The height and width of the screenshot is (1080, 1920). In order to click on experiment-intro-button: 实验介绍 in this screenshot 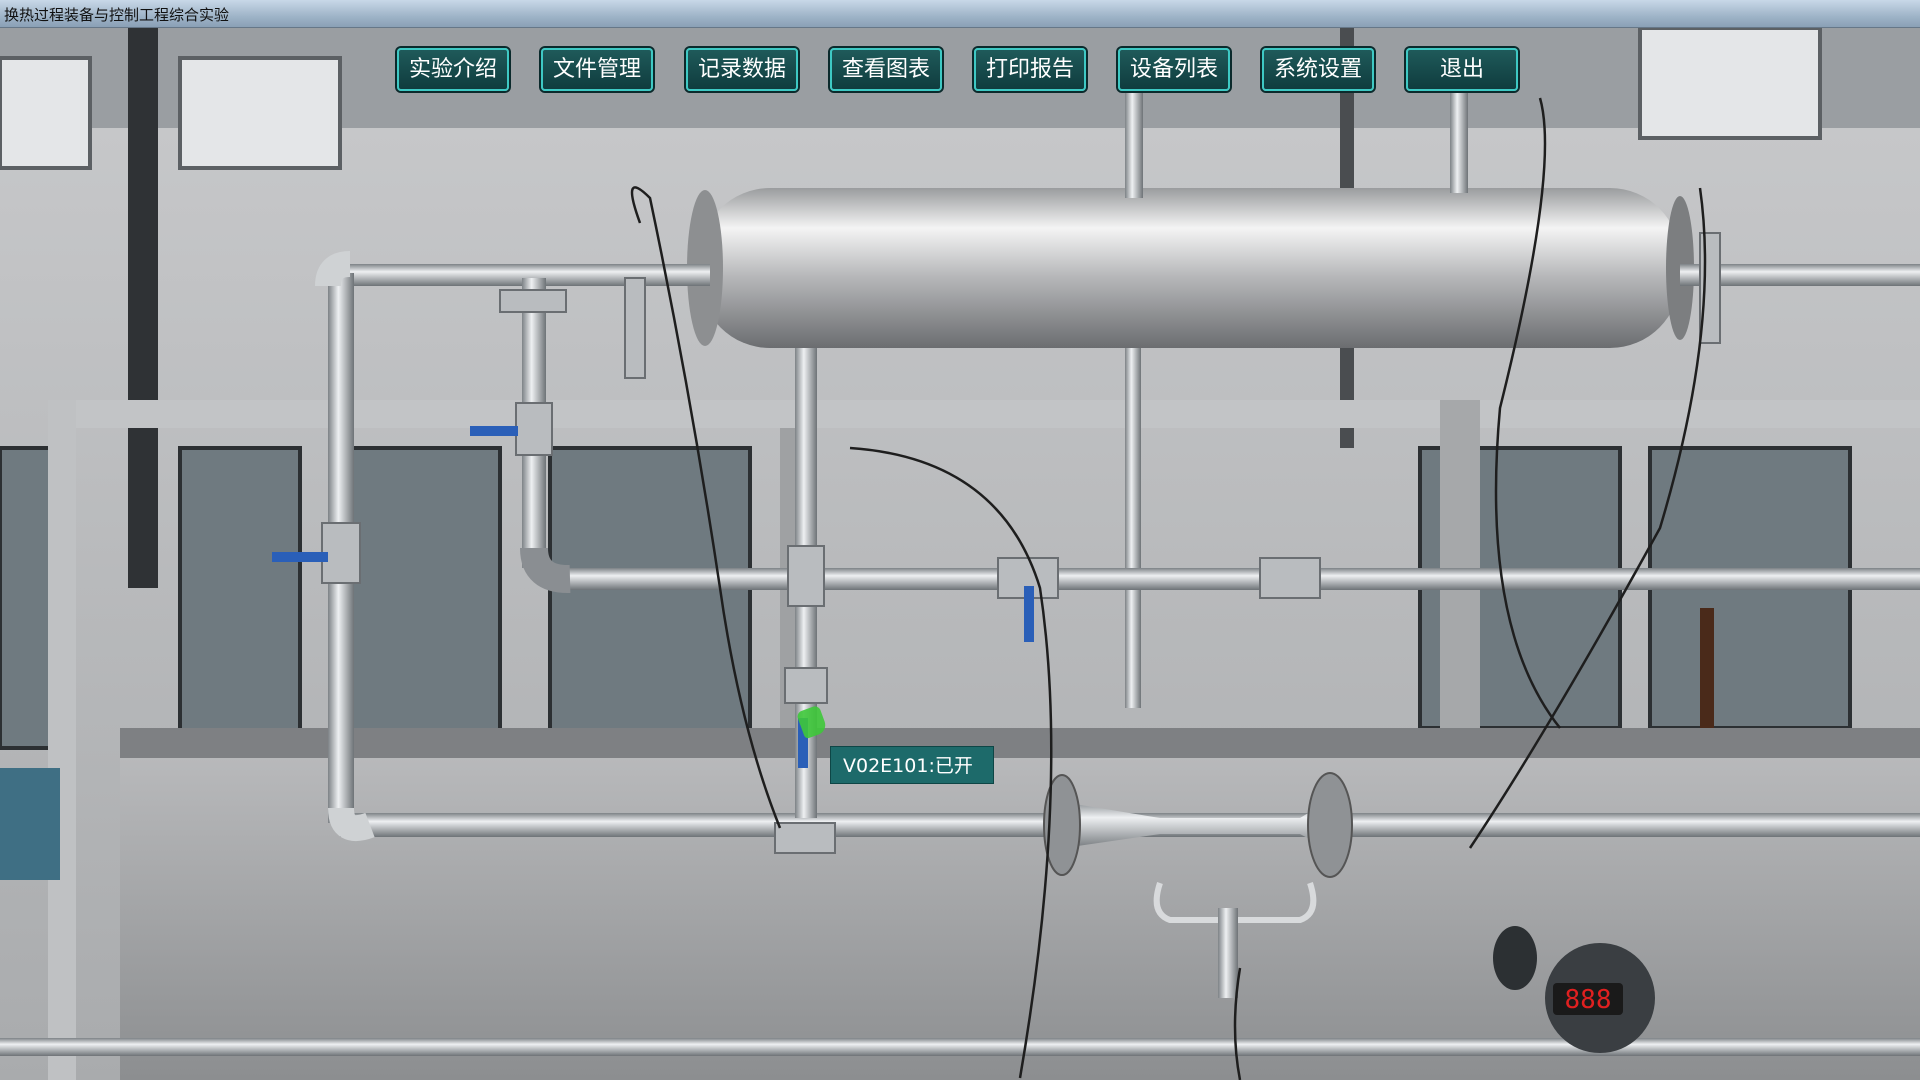, I will do `click(453, 69)`.